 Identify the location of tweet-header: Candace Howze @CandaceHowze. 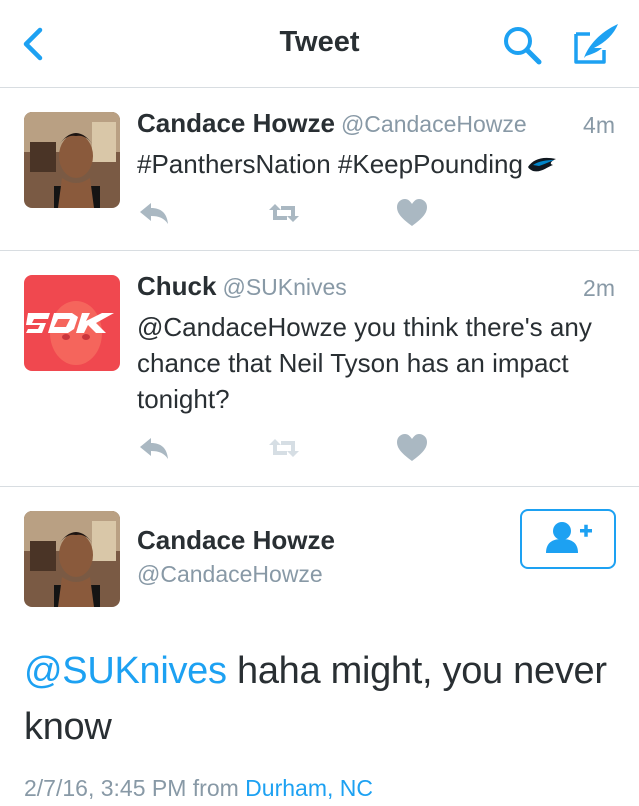
(376, 126).